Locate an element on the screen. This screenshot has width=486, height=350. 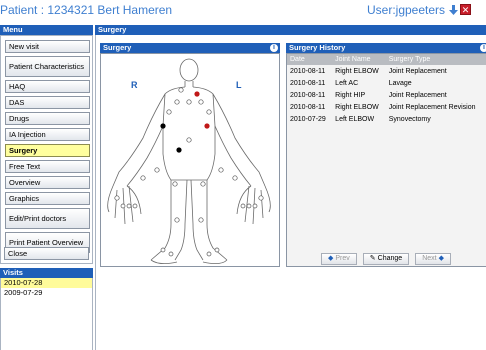
table-row: 2010-08-11 Left AC Lavage is located at coordinates (386, 83).